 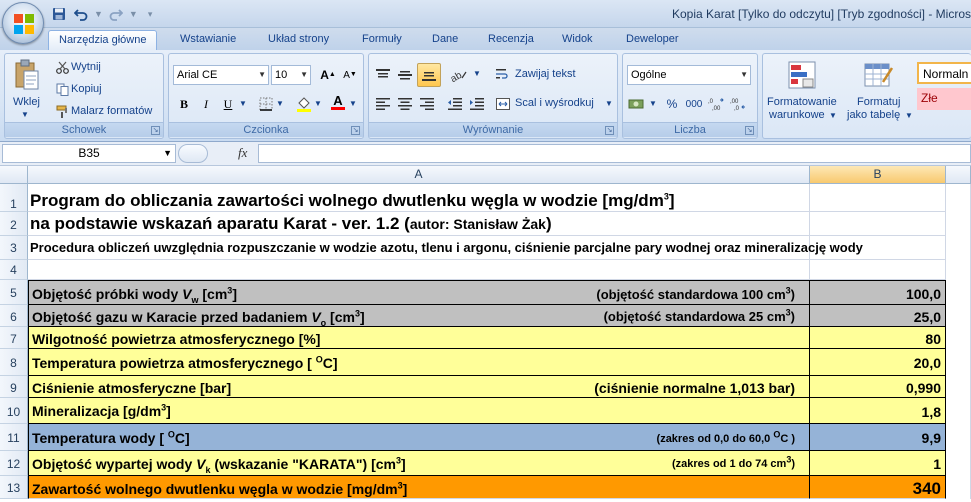 I want to click on conditional-formatting-icon, so click(x=802, y=75).